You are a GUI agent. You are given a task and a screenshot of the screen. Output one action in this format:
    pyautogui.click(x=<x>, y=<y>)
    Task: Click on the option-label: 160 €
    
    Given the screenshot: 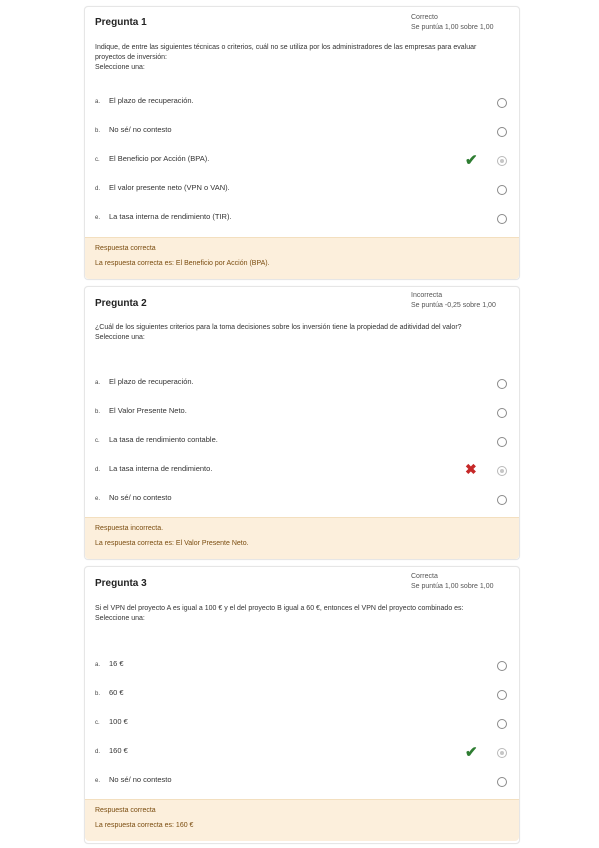 What is the action you would take?
    pyautogui.click(x=118, y=750)
    